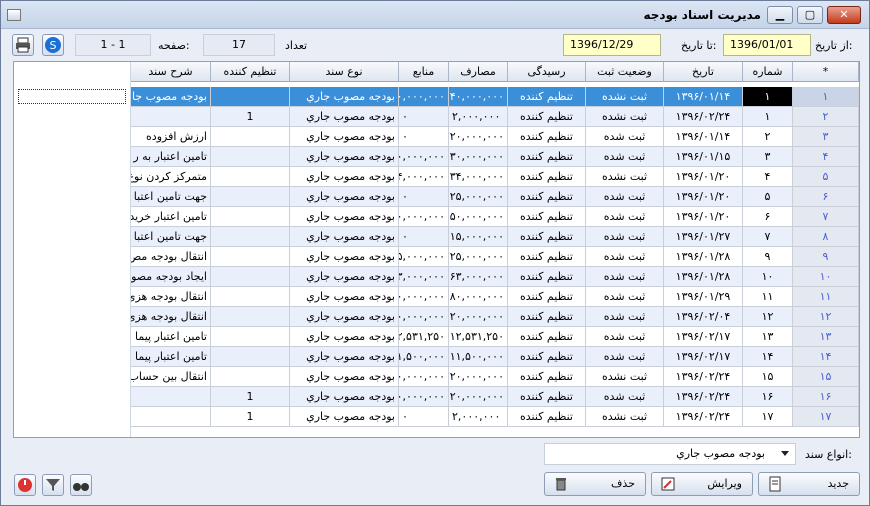 This screenshot has height=506, width=870. I want to click on table-cell: ۱۶, so click(826, 397).